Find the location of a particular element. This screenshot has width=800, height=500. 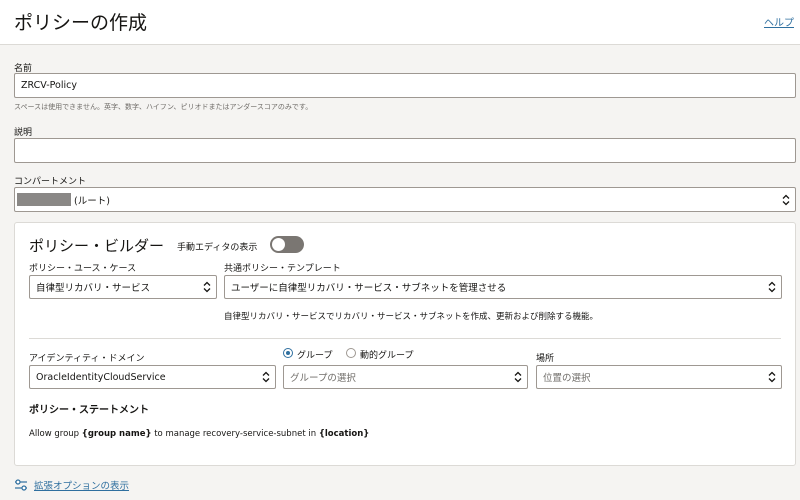

advanced-options-link: 拡張オプションの表示 is located at coordinates (71, 485).